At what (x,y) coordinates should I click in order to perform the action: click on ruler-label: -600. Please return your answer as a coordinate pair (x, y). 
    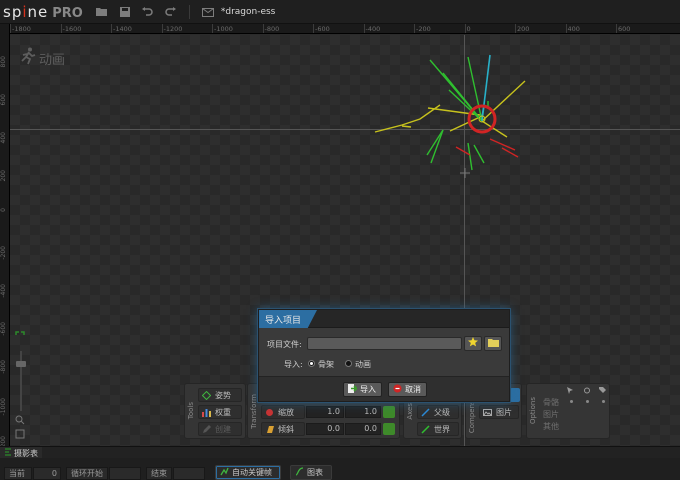
    Looking at the image, I should click on (322, 29).